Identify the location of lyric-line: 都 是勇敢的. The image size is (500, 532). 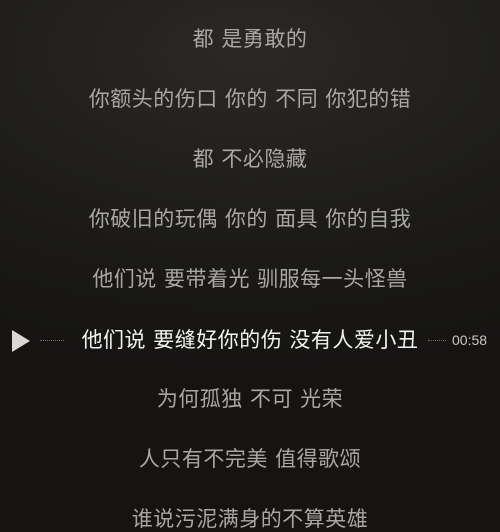
(250, 39).